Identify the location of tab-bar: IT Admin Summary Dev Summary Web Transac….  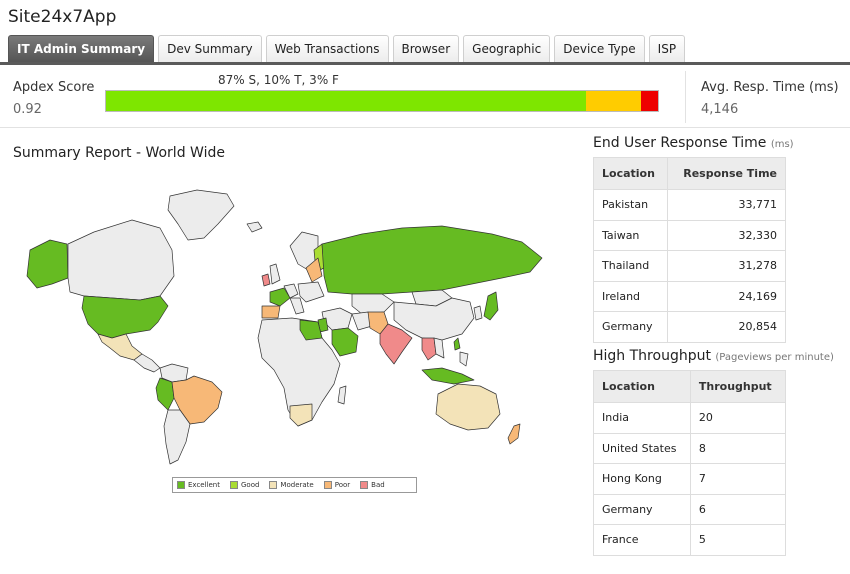
(347, 48).